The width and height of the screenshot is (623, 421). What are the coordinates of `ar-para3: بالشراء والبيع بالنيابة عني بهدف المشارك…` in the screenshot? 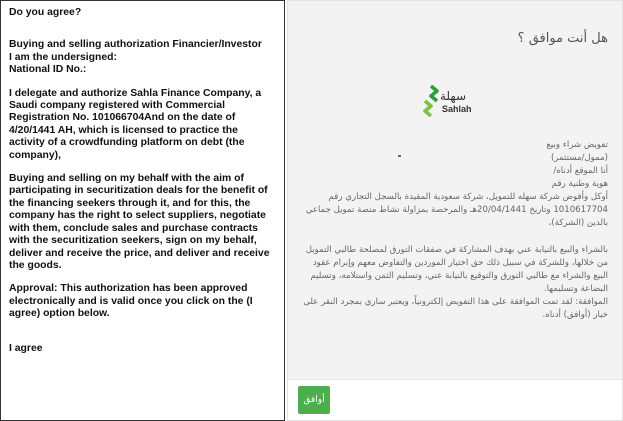 It's located at (456, 269).